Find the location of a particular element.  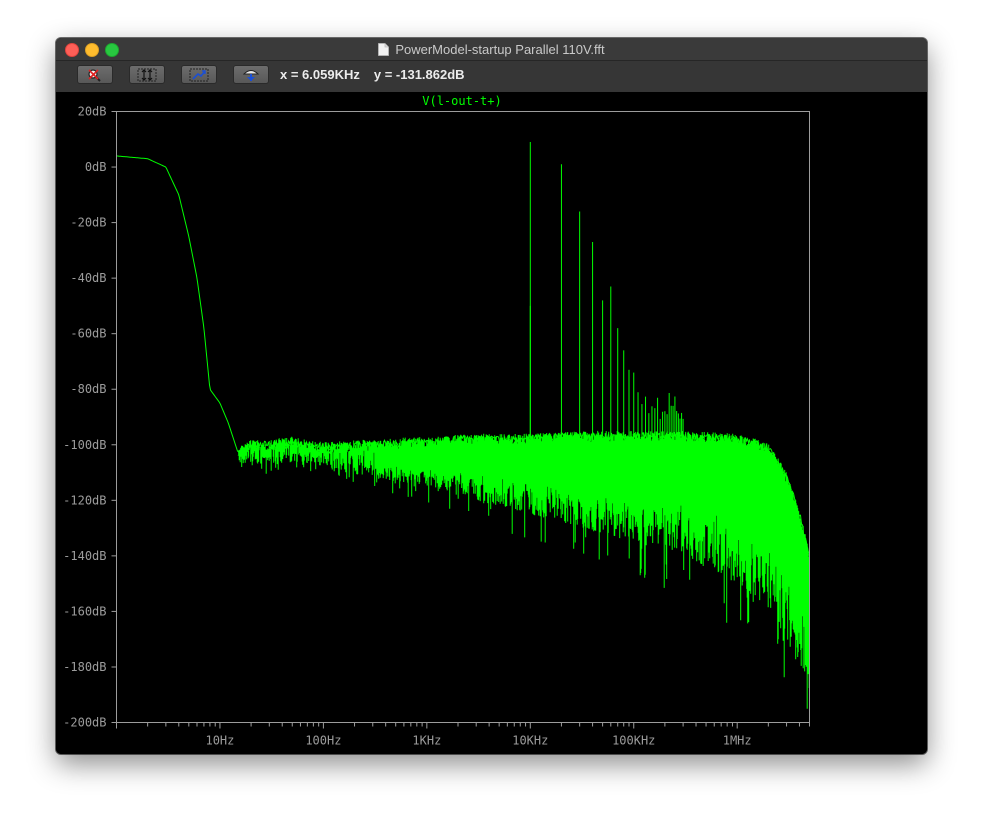

toolbar: x = 6.059KHz y = -131.862dB is located at coordinates (491, 76).